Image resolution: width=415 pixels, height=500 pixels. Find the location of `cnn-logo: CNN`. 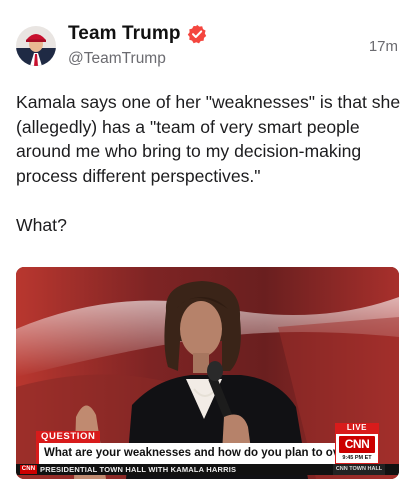

cnn-logo: CNN is located at coordinates (357, 444).